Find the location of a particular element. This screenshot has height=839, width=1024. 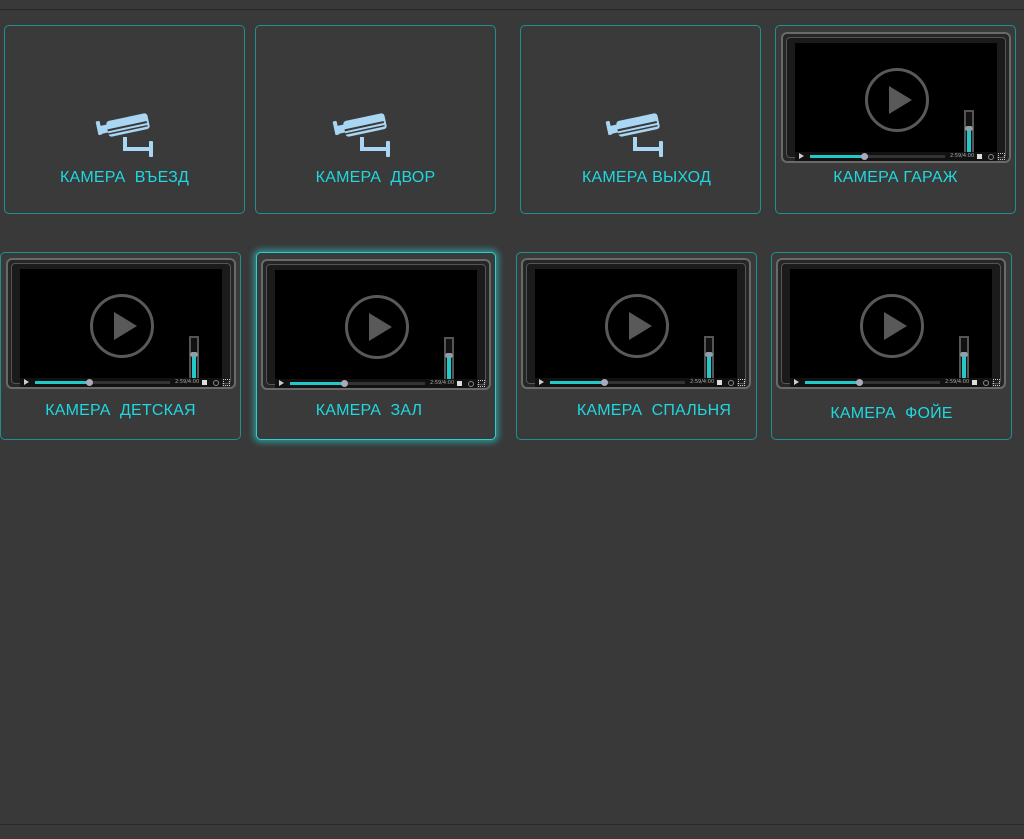

camera-label: КАМЕРА ЗАЛ is located at coordinates (369, 410).